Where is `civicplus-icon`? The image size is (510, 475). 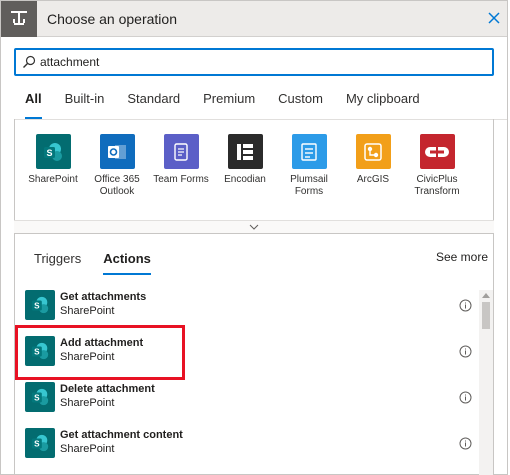 civicplus-icon is located at coordinates (437, 151).